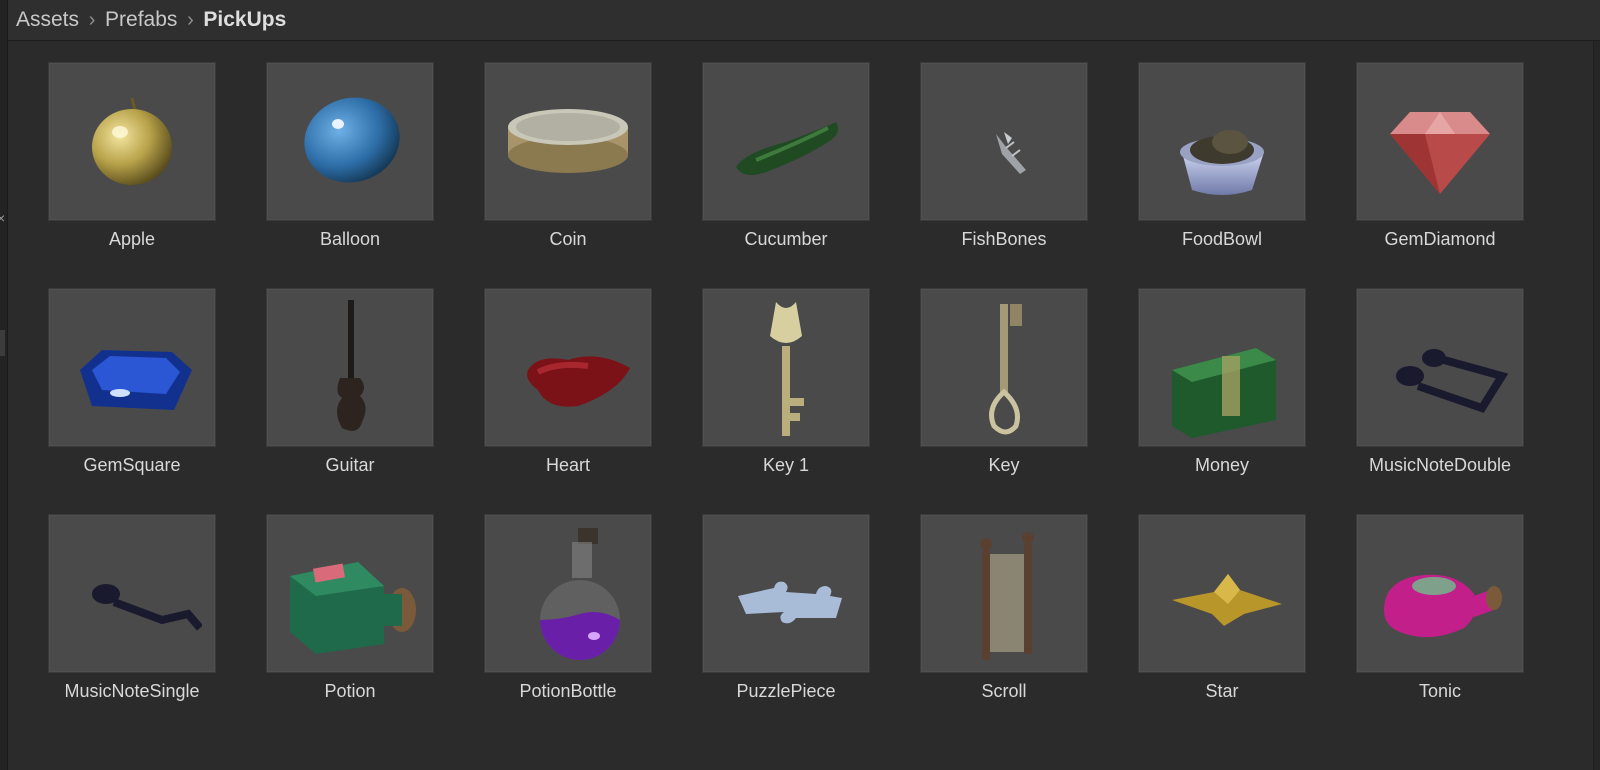  I want to click on asset-tile-tonic: Tonic, so click(1440, 608).